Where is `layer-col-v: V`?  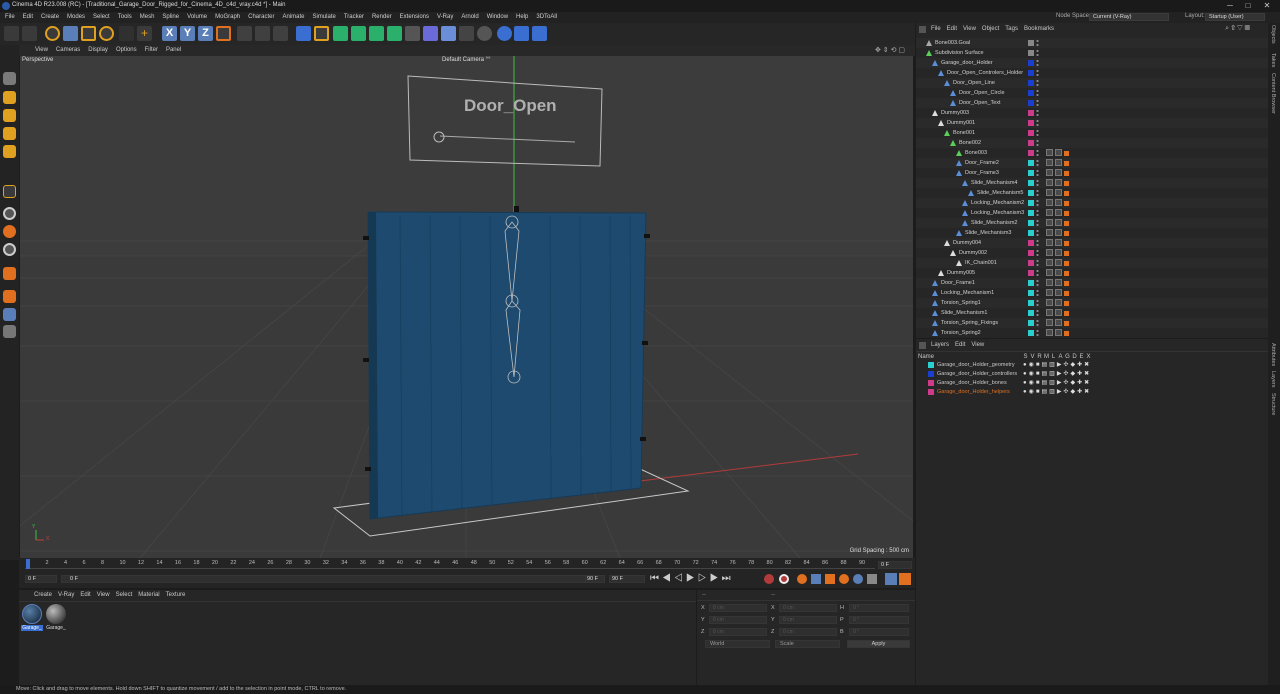 layer-col-v: V is located at coordinates (1032, 357).